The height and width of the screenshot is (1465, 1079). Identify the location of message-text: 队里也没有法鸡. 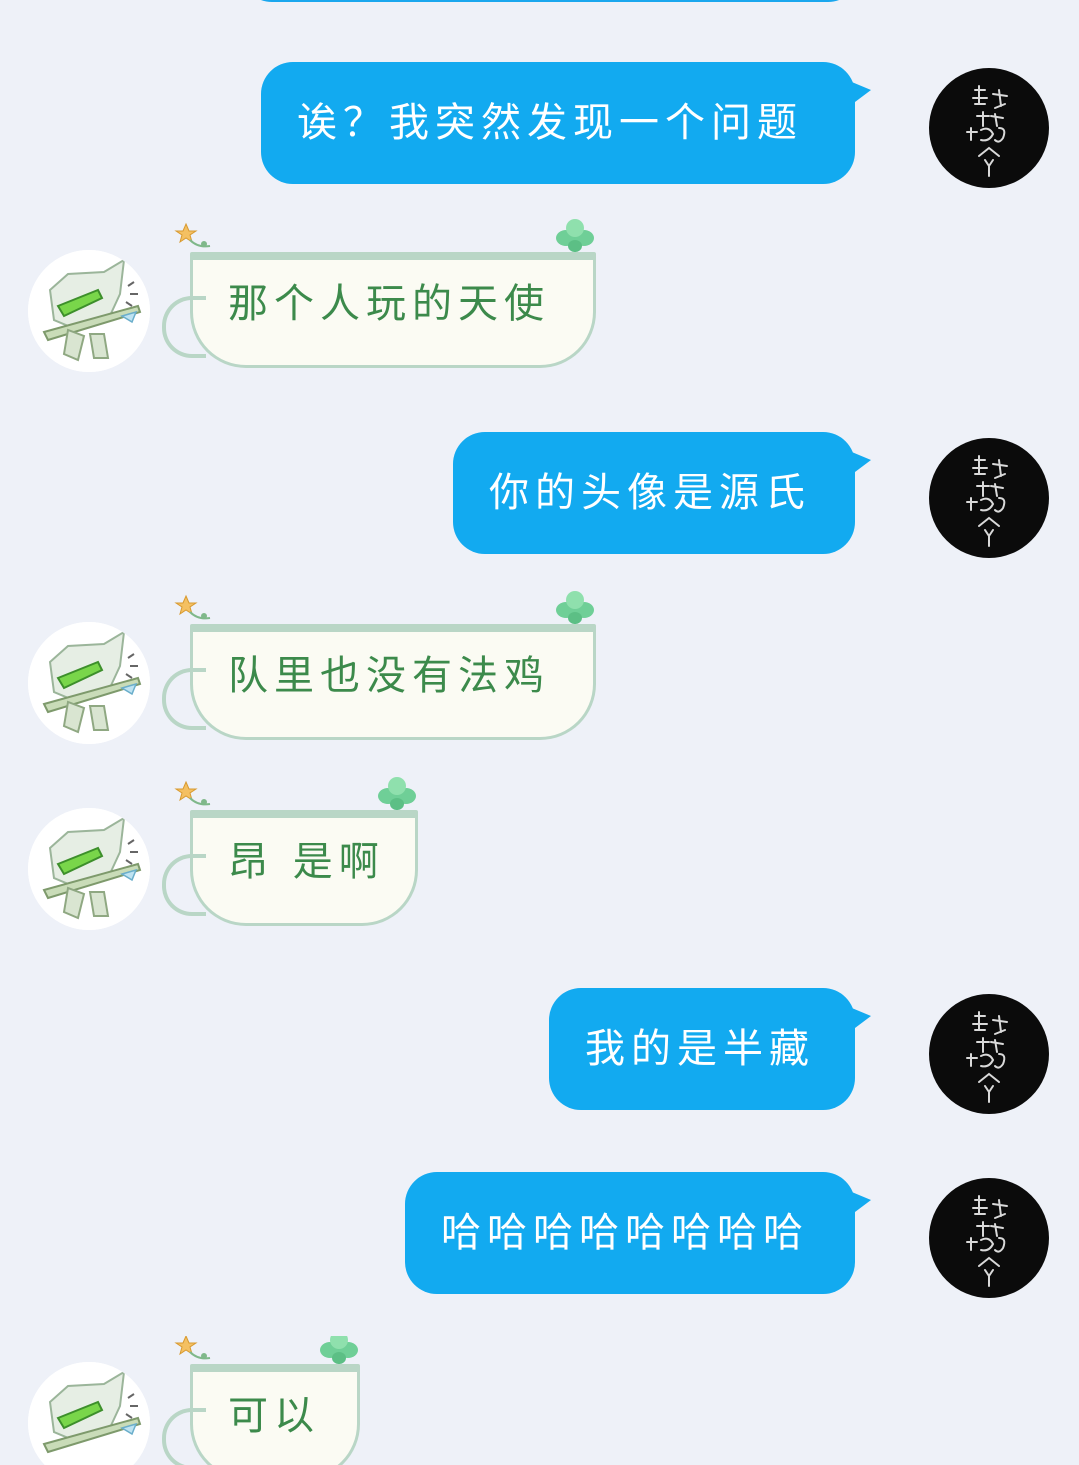
(389, 676).